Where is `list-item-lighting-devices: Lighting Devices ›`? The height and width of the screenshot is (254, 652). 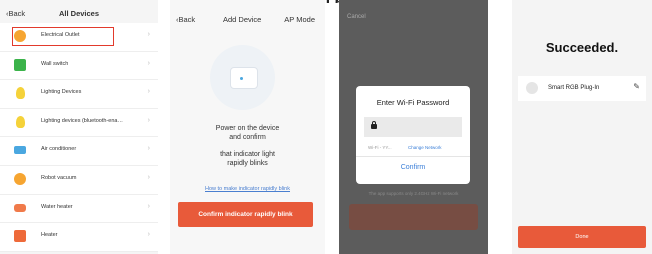 list-item-lighting-devices: Lighting Devices › is located at coordinates (79, 94).